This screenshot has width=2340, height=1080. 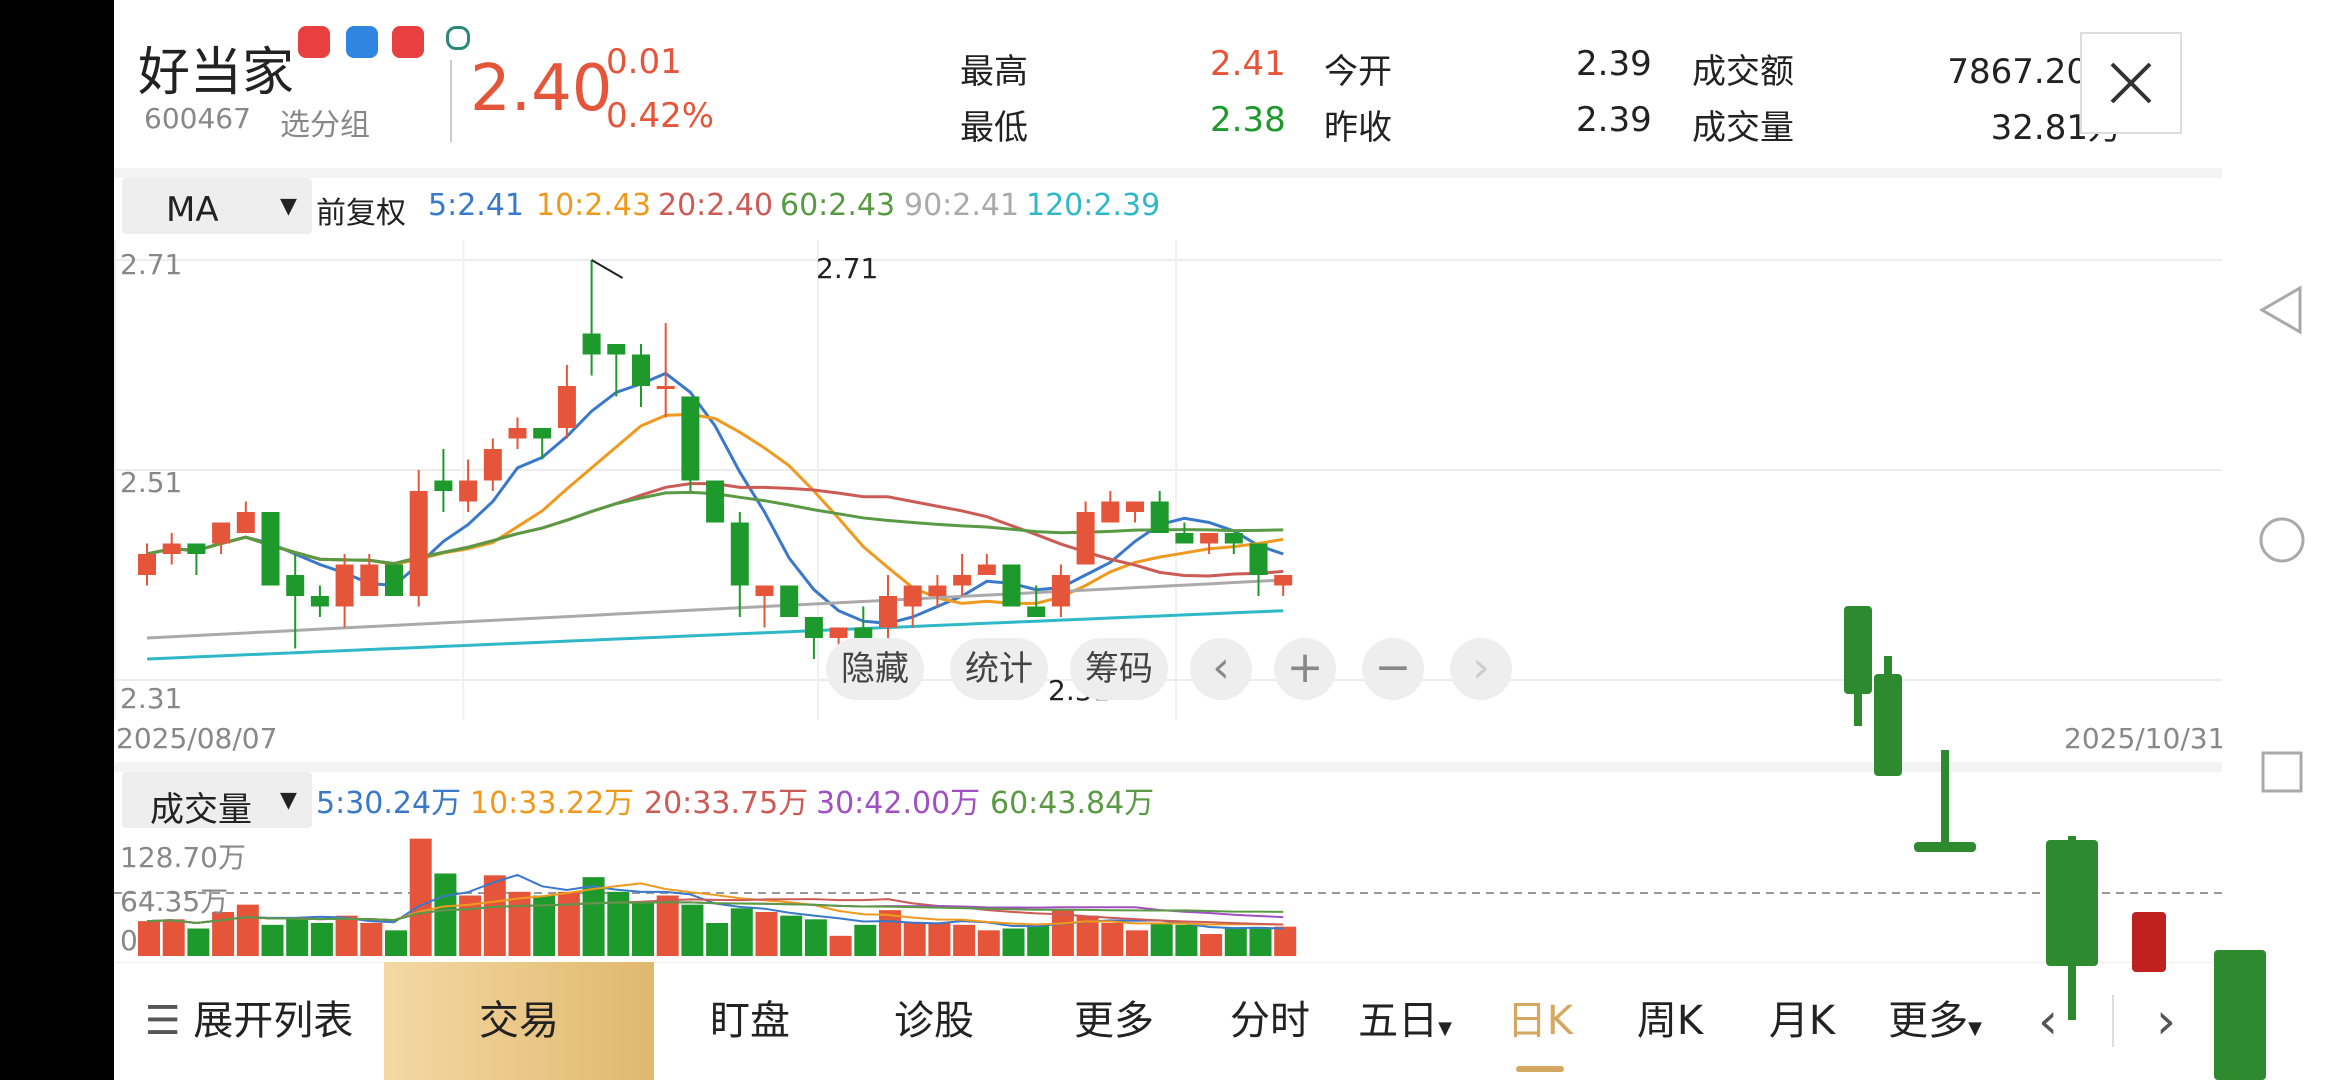 What do you see at coordinates (2281, 310) in the screenshot?
I see `back-icon` at bounding box center [2281, 310].